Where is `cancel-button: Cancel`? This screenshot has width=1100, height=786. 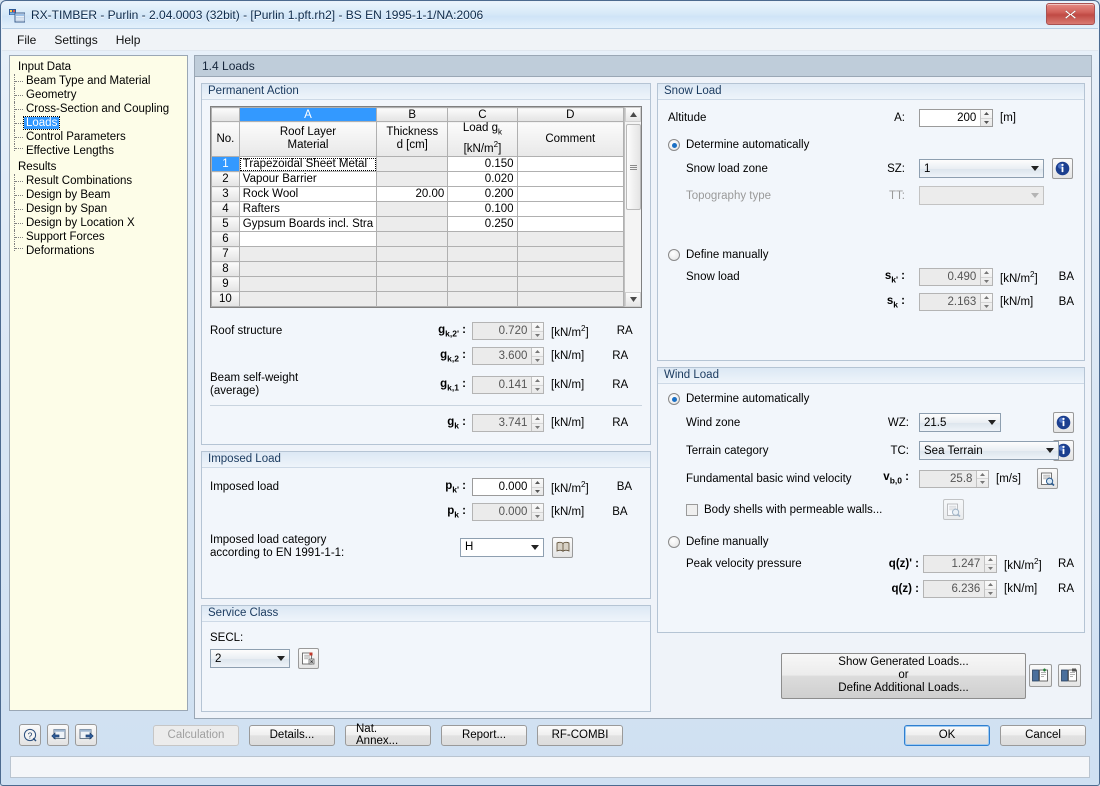 cancel-button: Cancel is located at coordinates (1043, 735).